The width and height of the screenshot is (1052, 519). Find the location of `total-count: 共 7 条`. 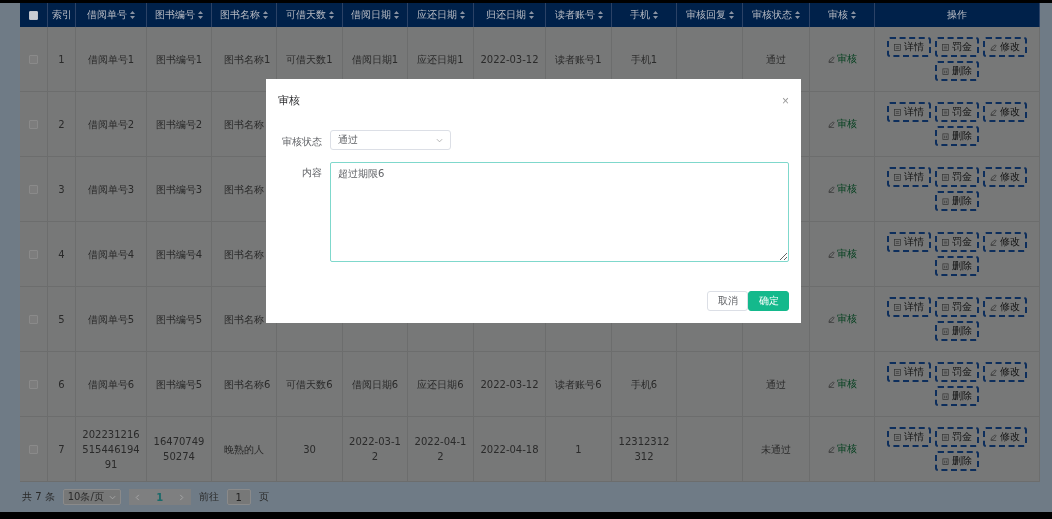

total-count: 共 7 条 is located at coordinates (38, 497).